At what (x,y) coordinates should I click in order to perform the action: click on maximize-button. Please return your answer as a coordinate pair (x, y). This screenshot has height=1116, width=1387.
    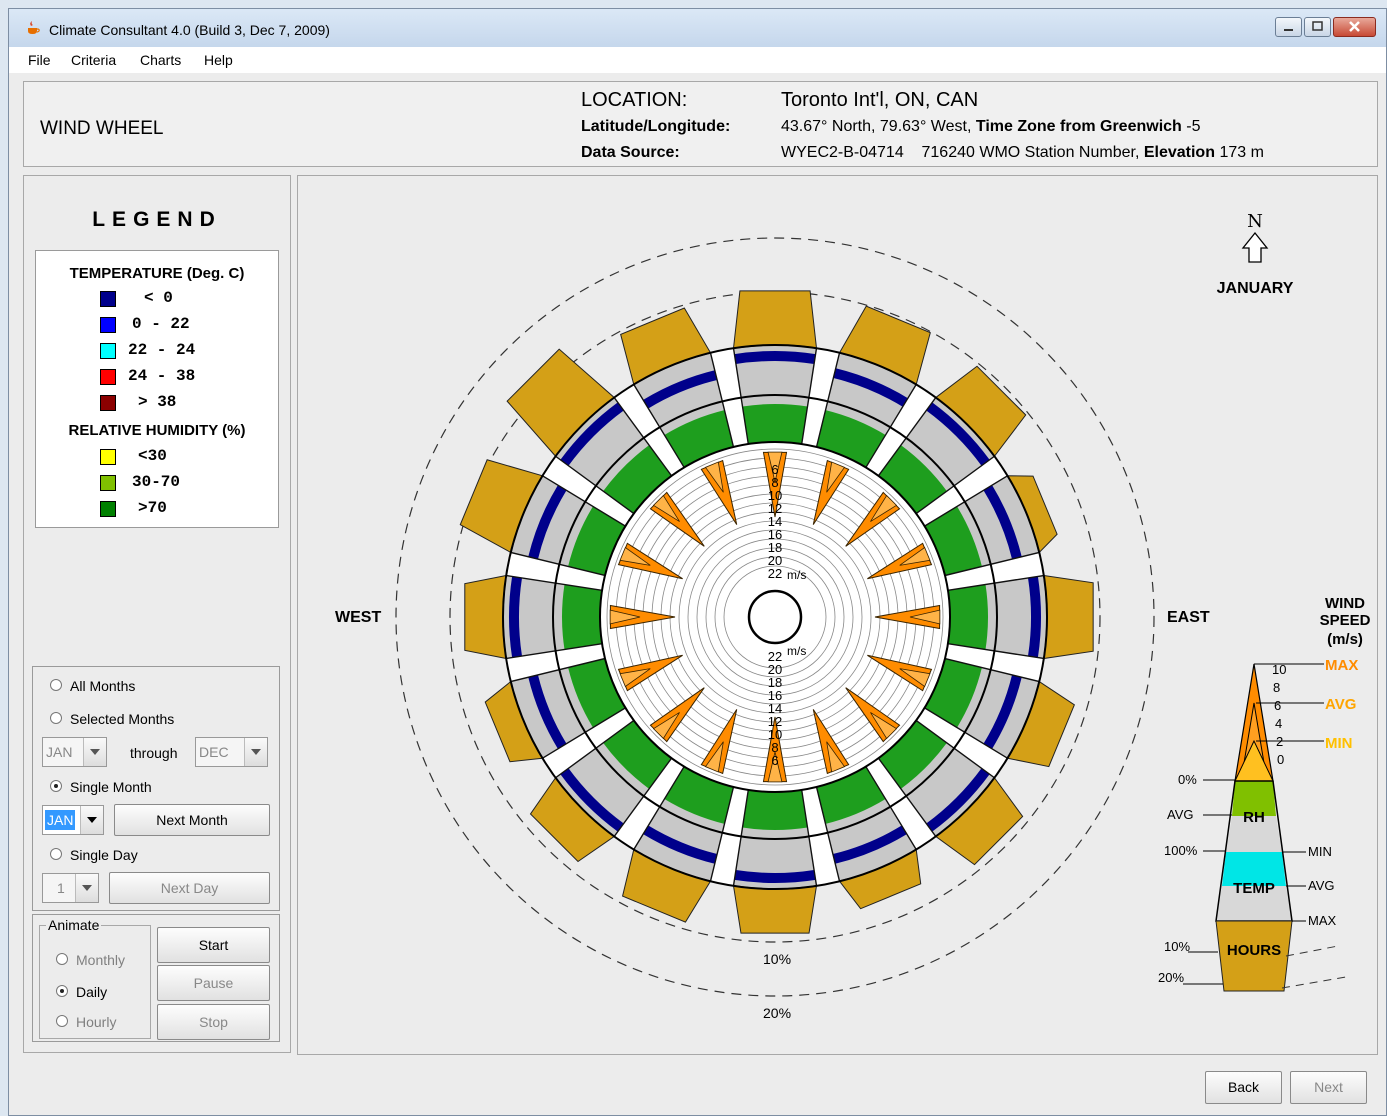
    Looking at the image, I should click on (1317, 27).